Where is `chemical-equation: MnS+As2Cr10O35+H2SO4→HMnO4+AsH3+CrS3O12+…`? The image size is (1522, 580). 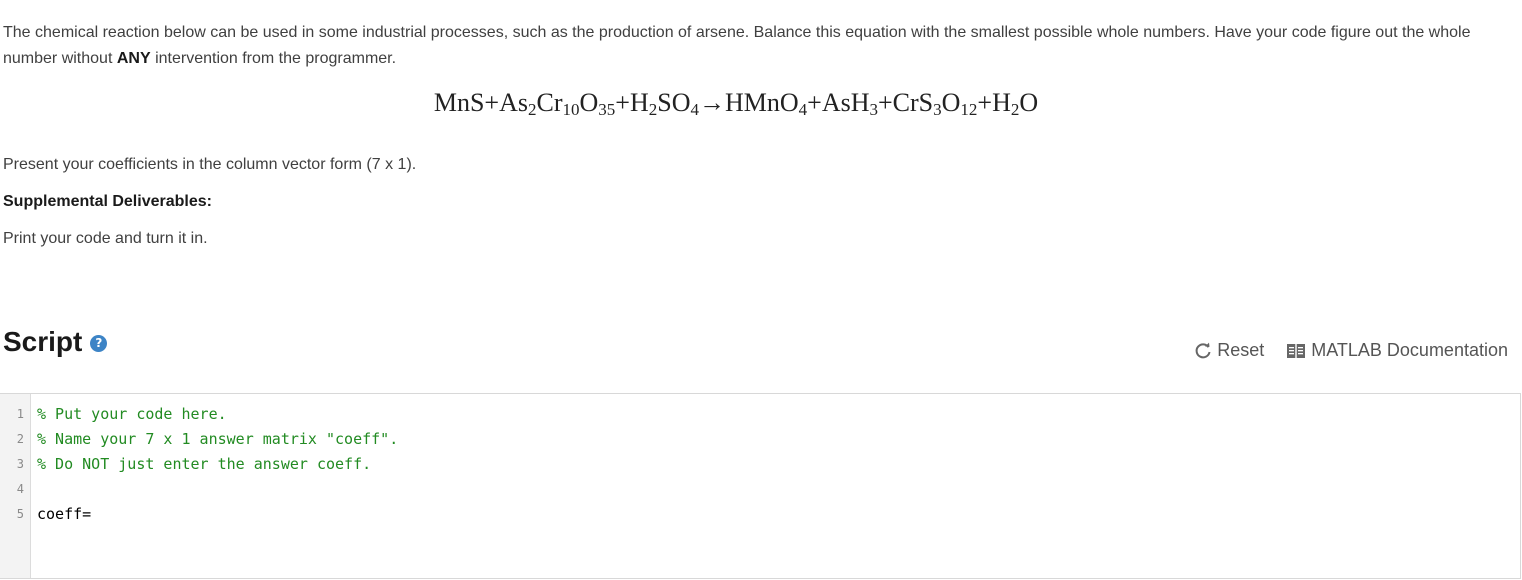 chemical-equation: MnS+As2Cr10O35+H2SO4→HMnO4+AsH3+CrS3O12+… is located at coordinates (736, 103).